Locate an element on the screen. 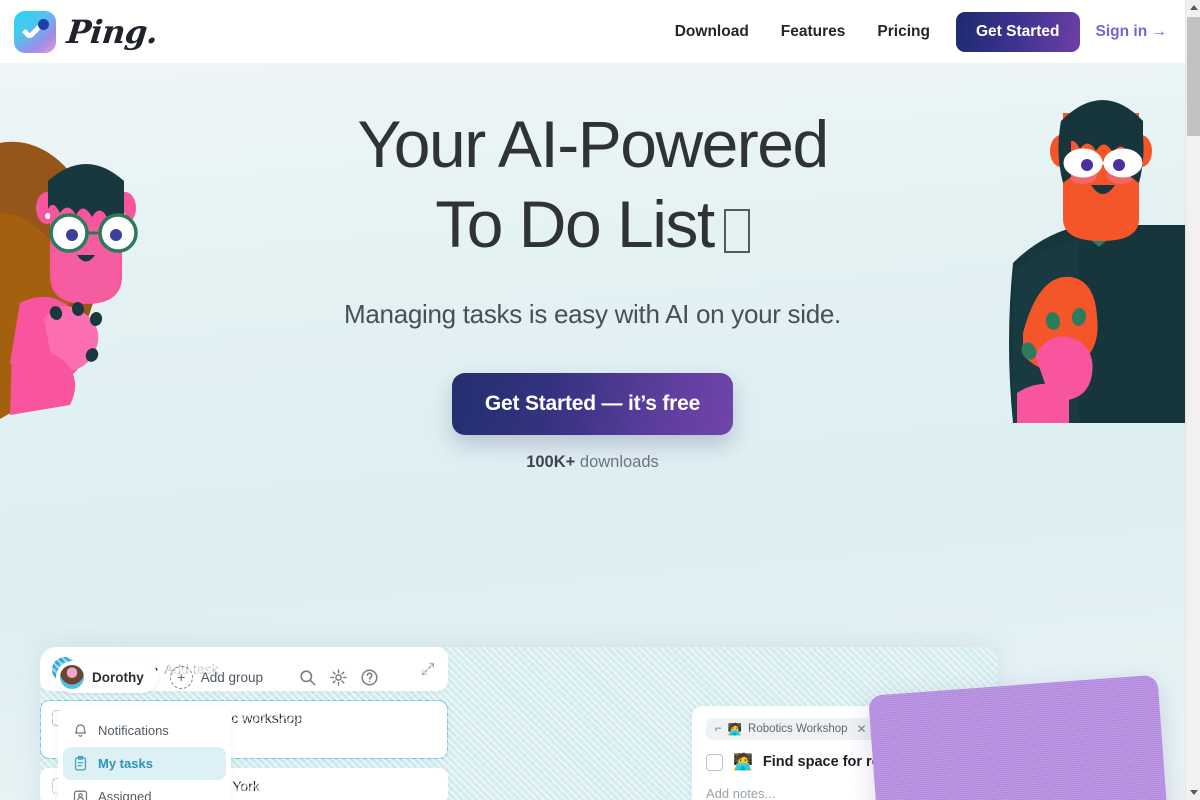 The width and height of the screenshot is (1200, 800). headline-line-2: To Do List is located at coordinates (575, 224).